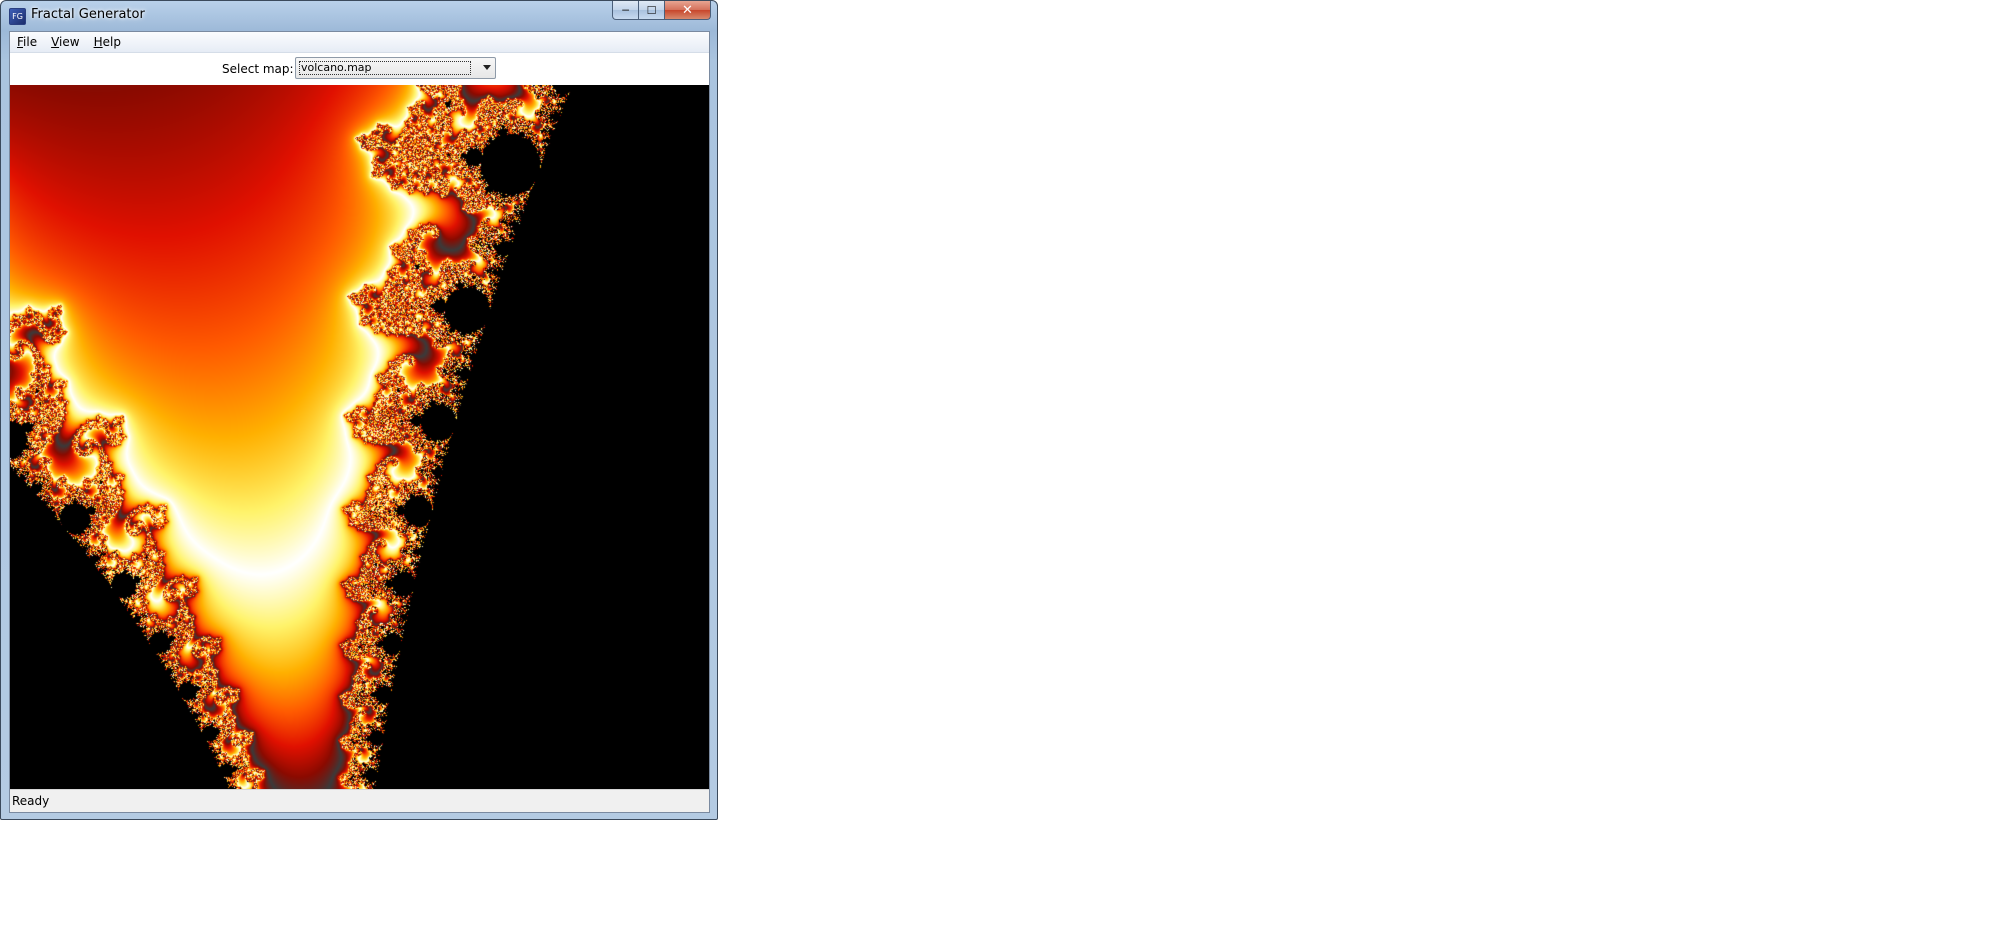 This screenshot has height=944, width=2016. Describe the element at coordinates (111, 42) in the screenshot. I see `menu-help-rest: elp` at that location.